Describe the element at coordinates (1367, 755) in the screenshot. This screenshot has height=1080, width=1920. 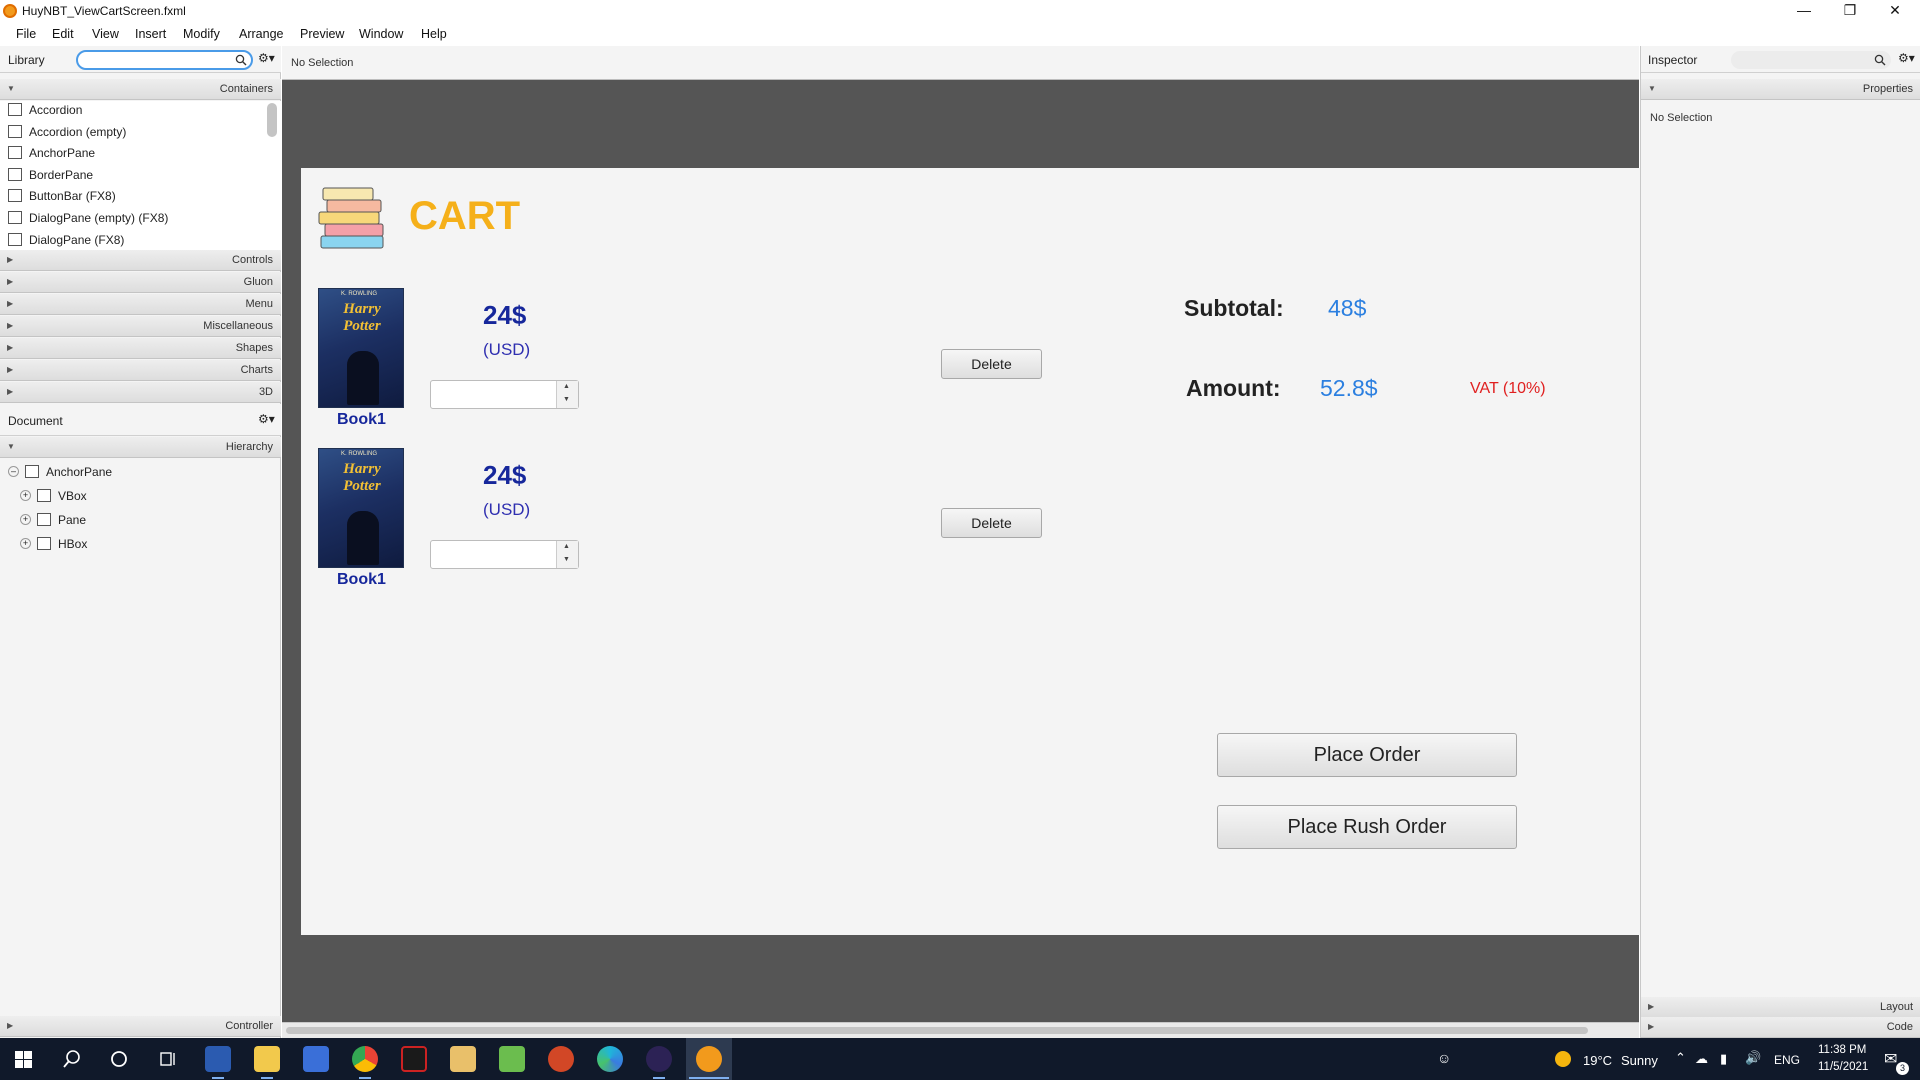
I see `place-order-button: Place Order` at that location.